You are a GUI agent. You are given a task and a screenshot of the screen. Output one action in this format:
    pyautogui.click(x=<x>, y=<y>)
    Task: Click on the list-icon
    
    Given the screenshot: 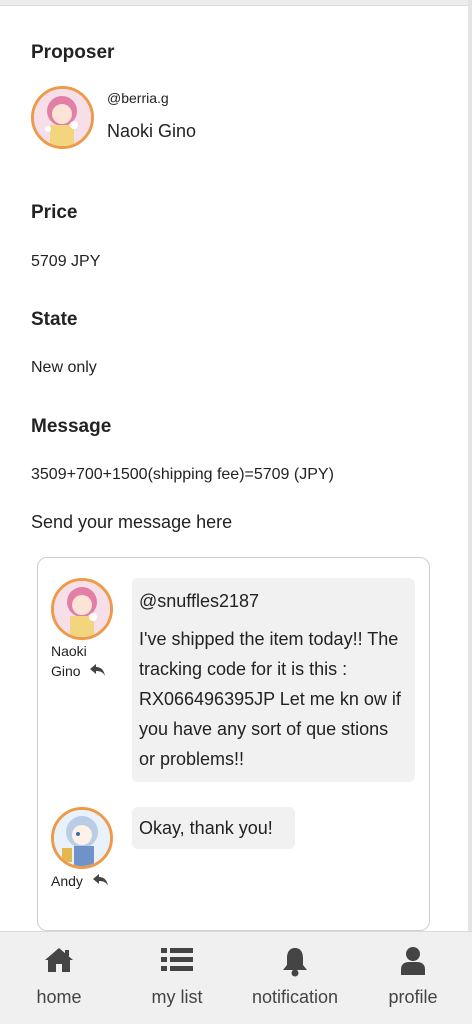 What is the action you would take?
    pyautogui.click(x=177, y=959)
    